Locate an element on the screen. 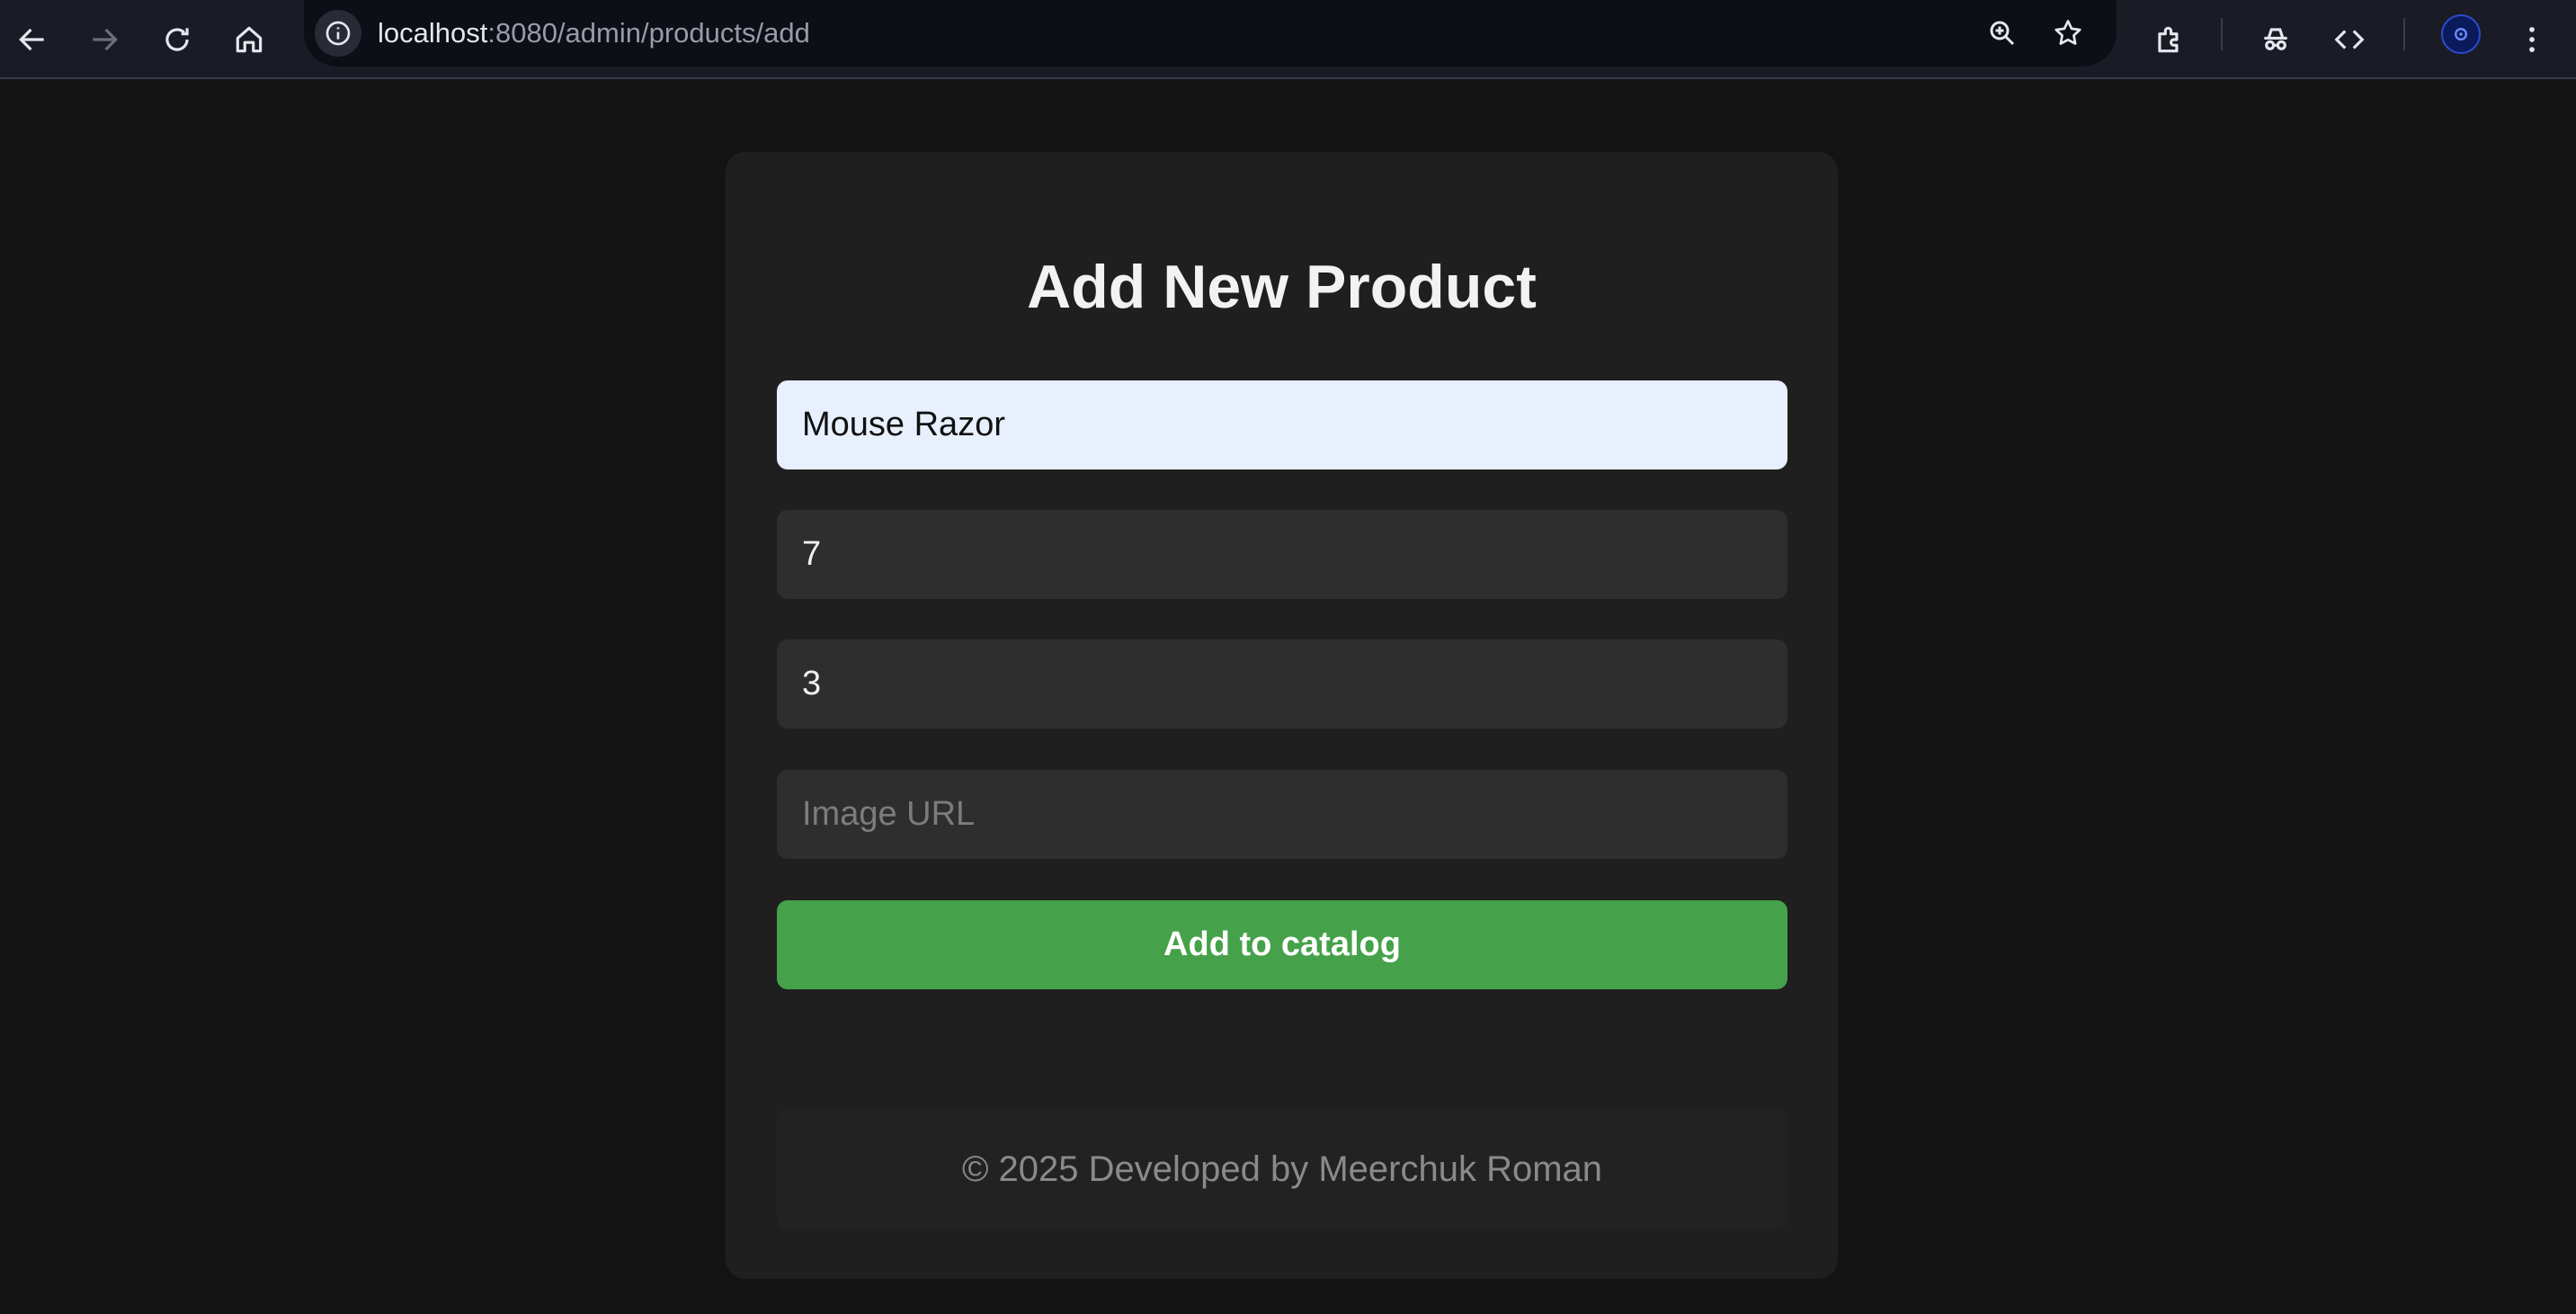  url-host: localhost is located at coordinates (433, 33).